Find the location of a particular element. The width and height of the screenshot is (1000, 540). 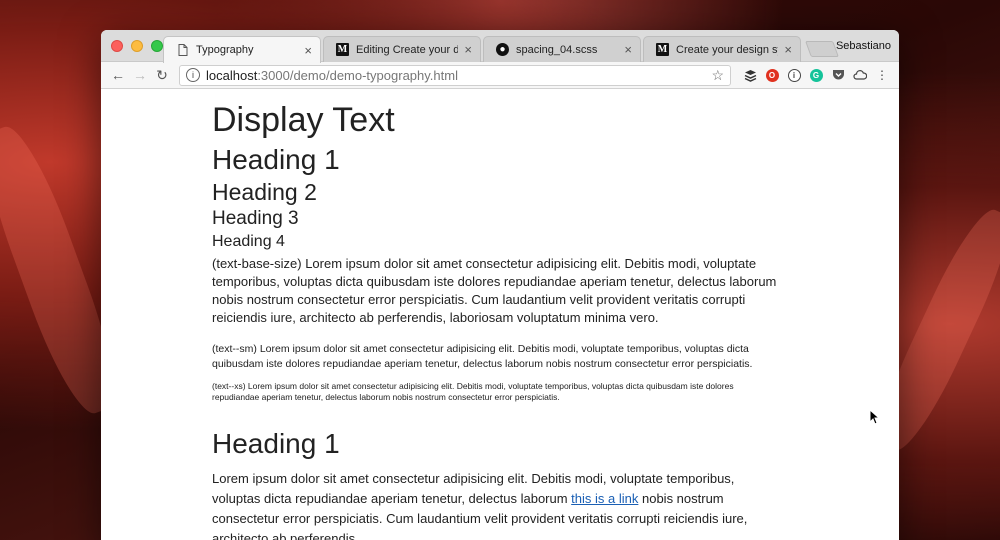

grammarly-extension-icon: G is located at coordinates (816, 75).